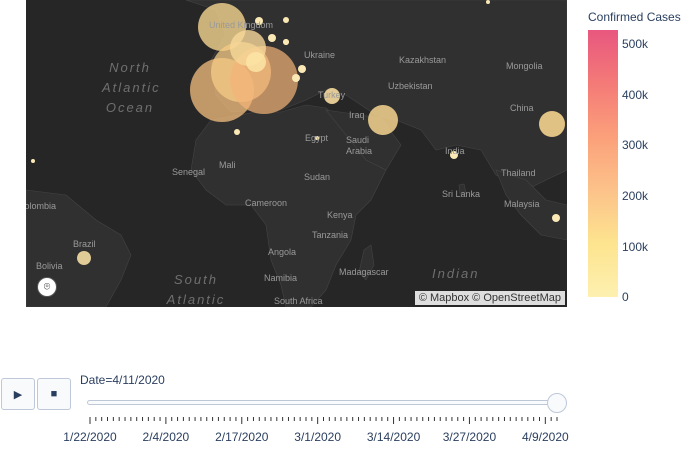  I want to click on country-label-saudi-arabia: Saudi Arabia, so click(359, 145).